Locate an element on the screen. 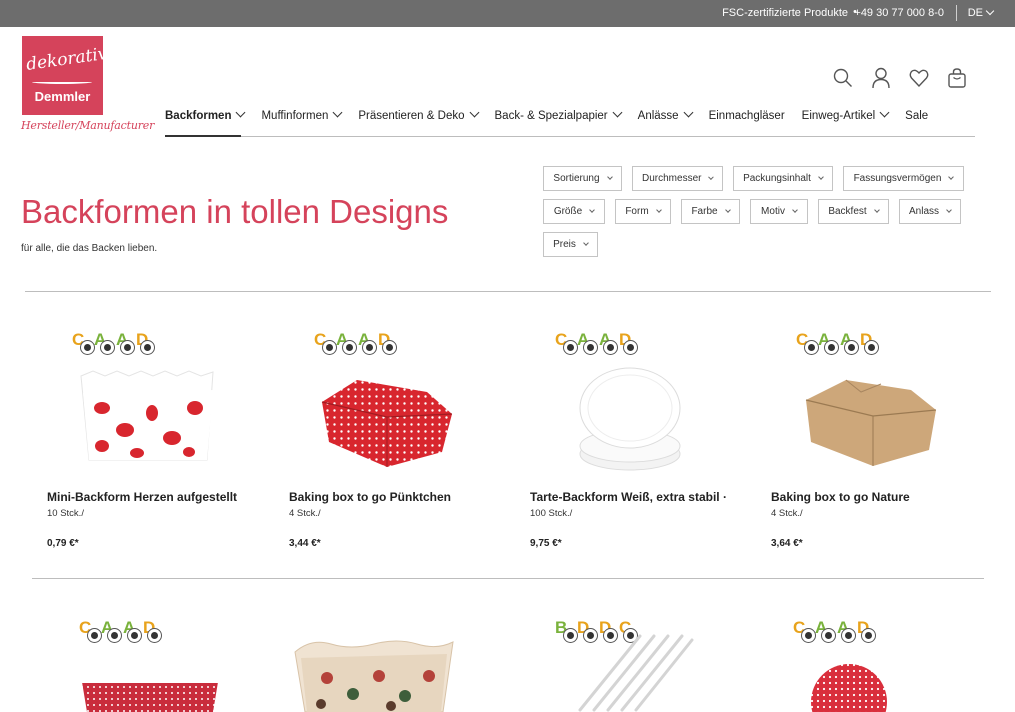 This screenshot has width=1015, height=712. logo-swoosh is located at coordinates (62, 82).